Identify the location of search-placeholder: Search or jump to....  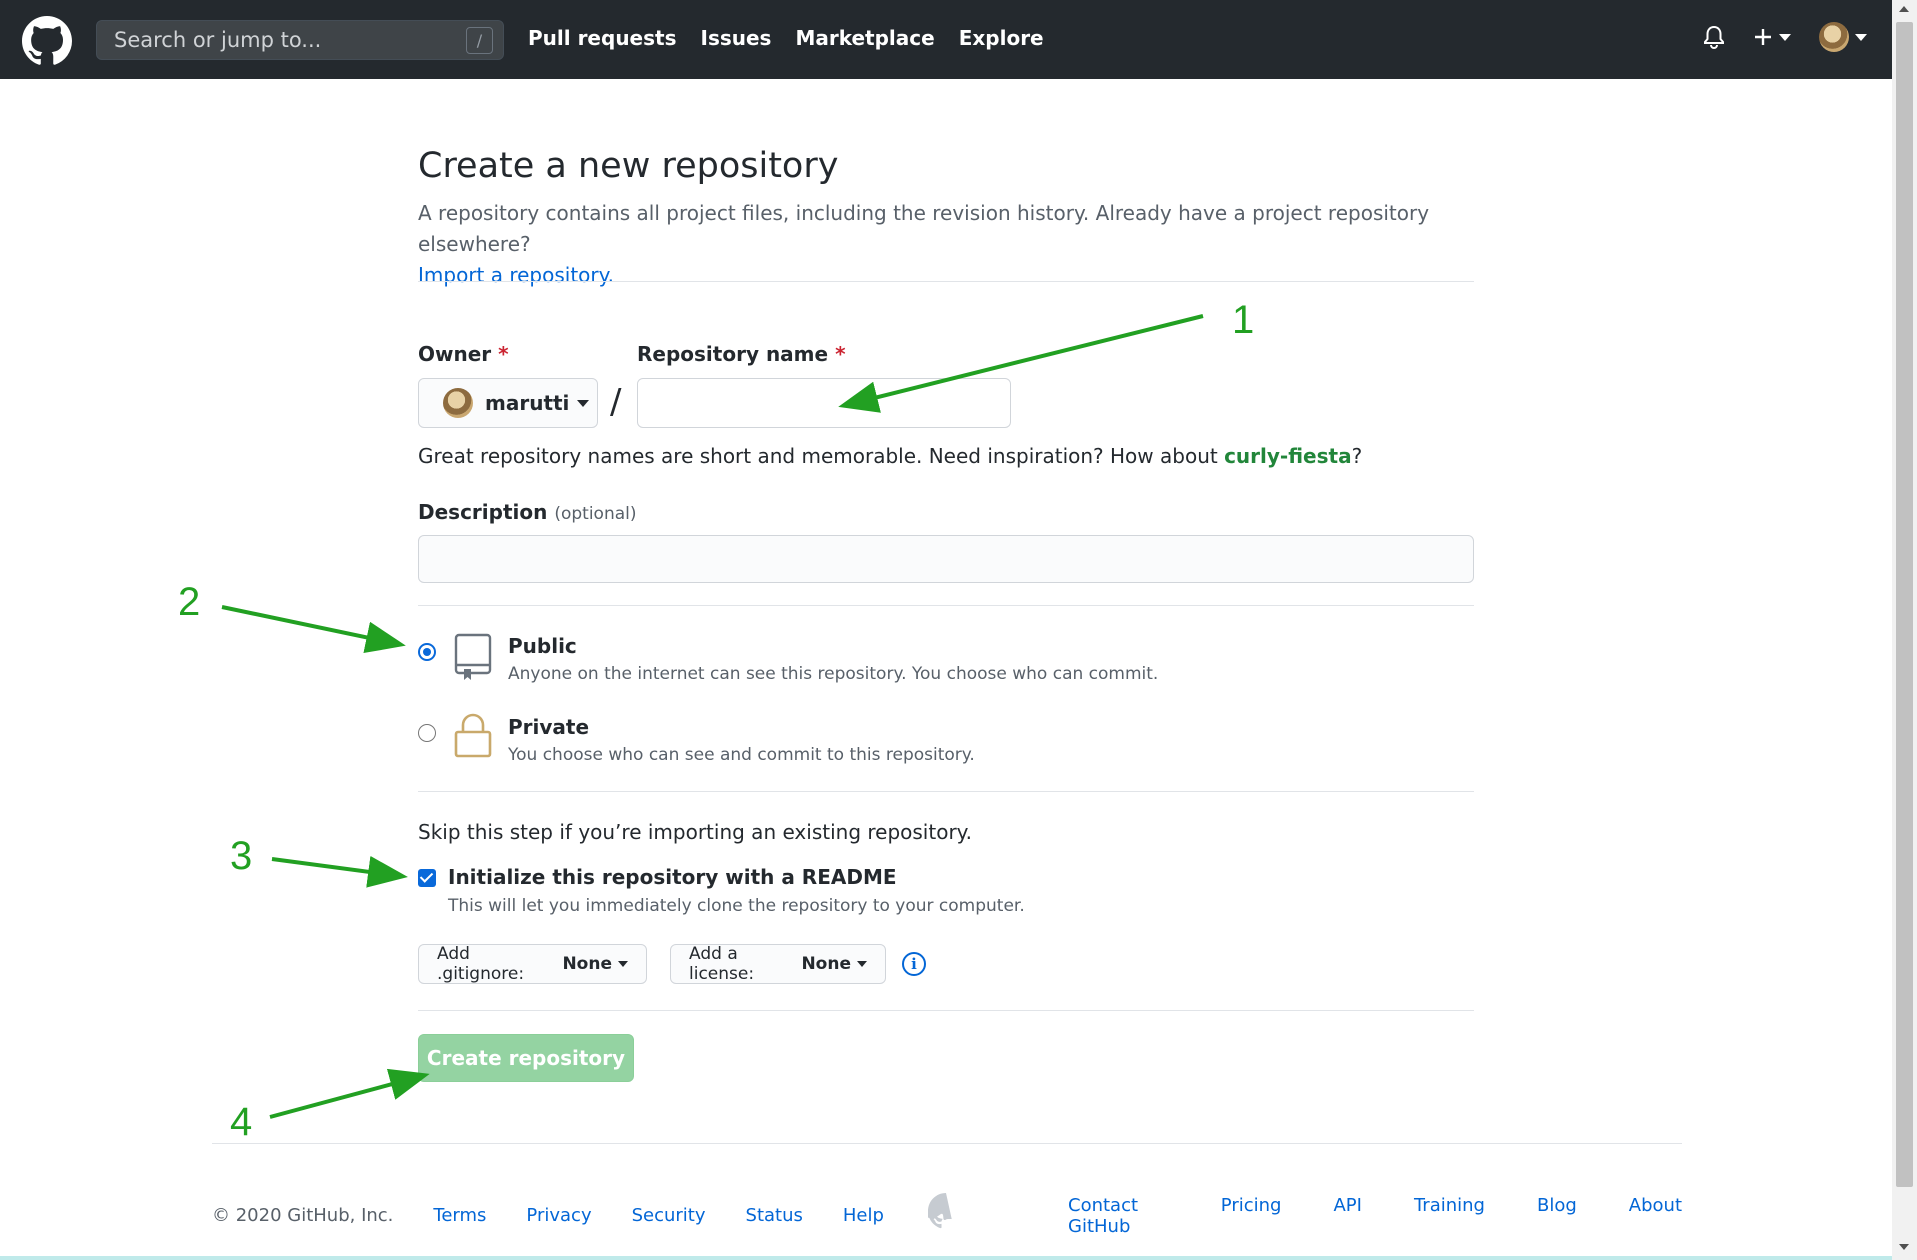
(218, 40).